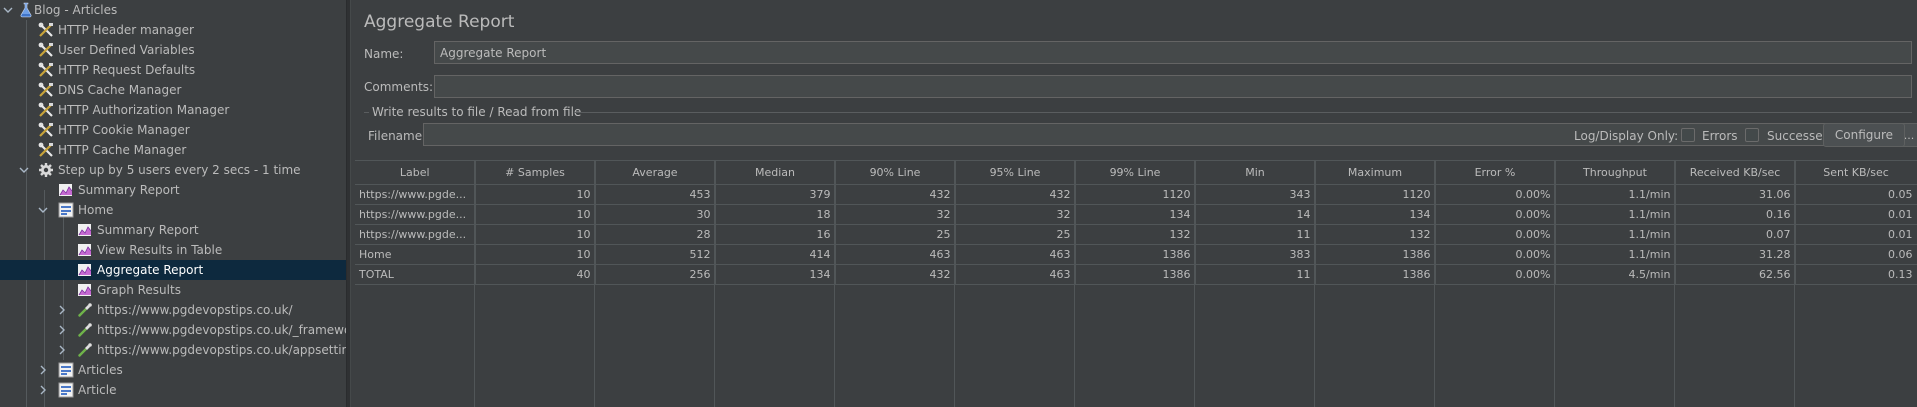 The width and height of the screenshot is (1917, 407). What do you see at coordinates (173, 390) in the screenshot?
I see `tree-node: Article` at bounding box center [173, 390].